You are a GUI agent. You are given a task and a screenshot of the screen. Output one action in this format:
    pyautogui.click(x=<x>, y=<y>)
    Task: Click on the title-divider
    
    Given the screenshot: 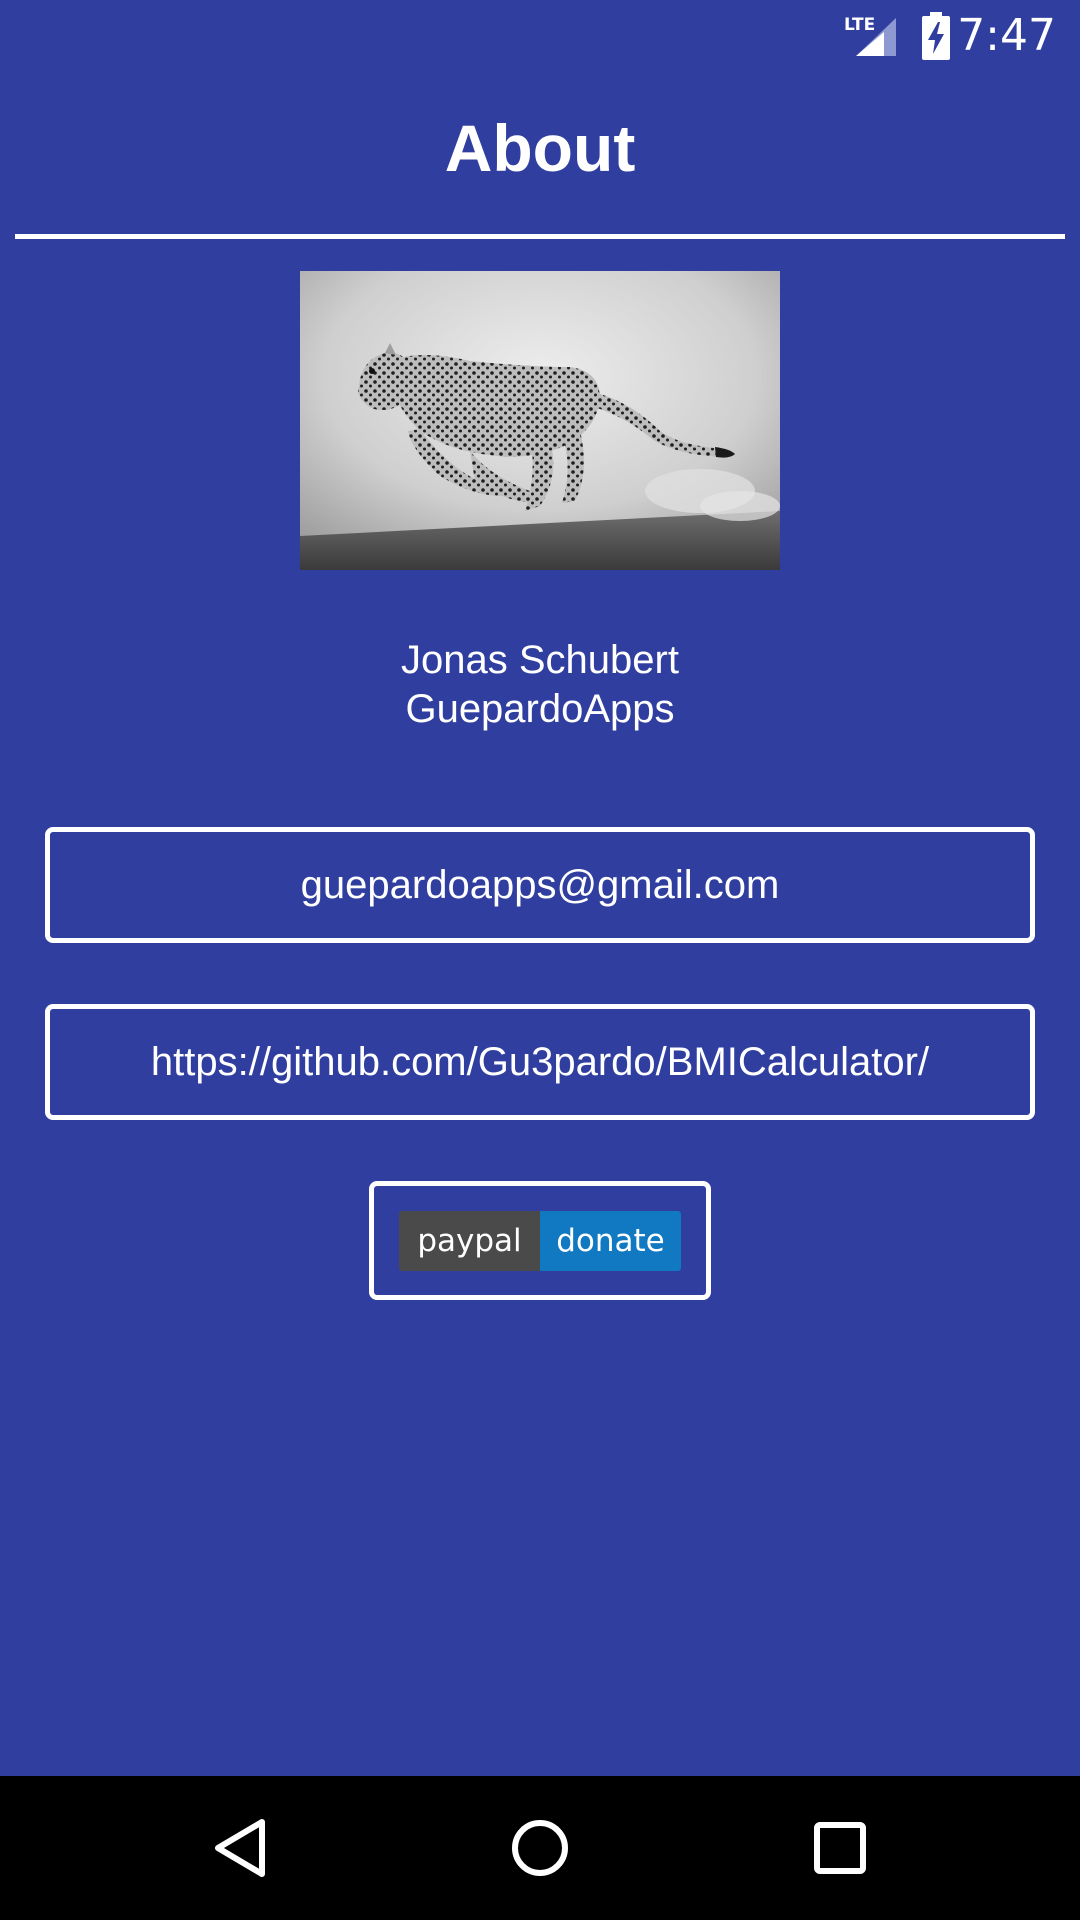 What is the action you would take?
    pyautogui.click(x=540, y=236)
    